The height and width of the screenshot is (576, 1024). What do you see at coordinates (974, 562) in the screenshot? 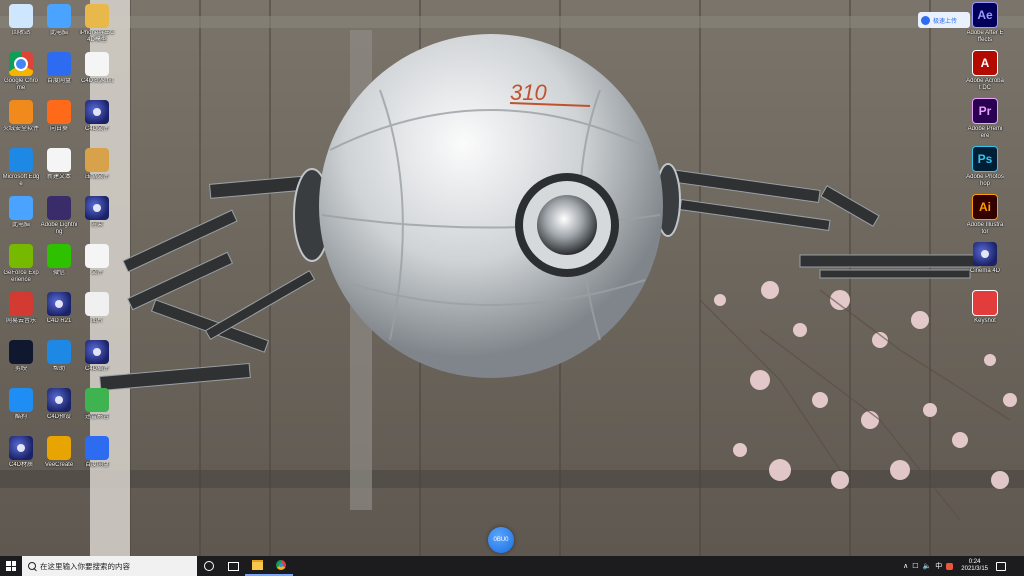
I see `clock-time: 0:24` at bounding box center [974, 562].